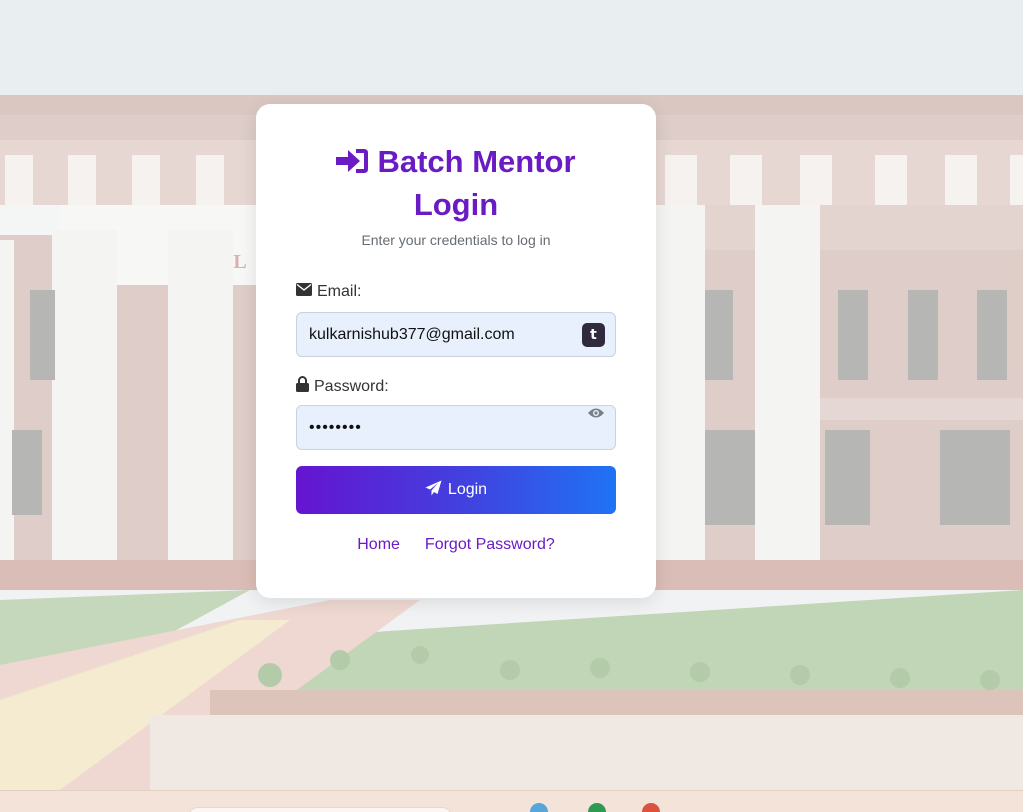 The image size is (1023, 812). Describe the element at coordinates (339, 291) in the screenshot. I see `email-label-text: Email:` at that location.